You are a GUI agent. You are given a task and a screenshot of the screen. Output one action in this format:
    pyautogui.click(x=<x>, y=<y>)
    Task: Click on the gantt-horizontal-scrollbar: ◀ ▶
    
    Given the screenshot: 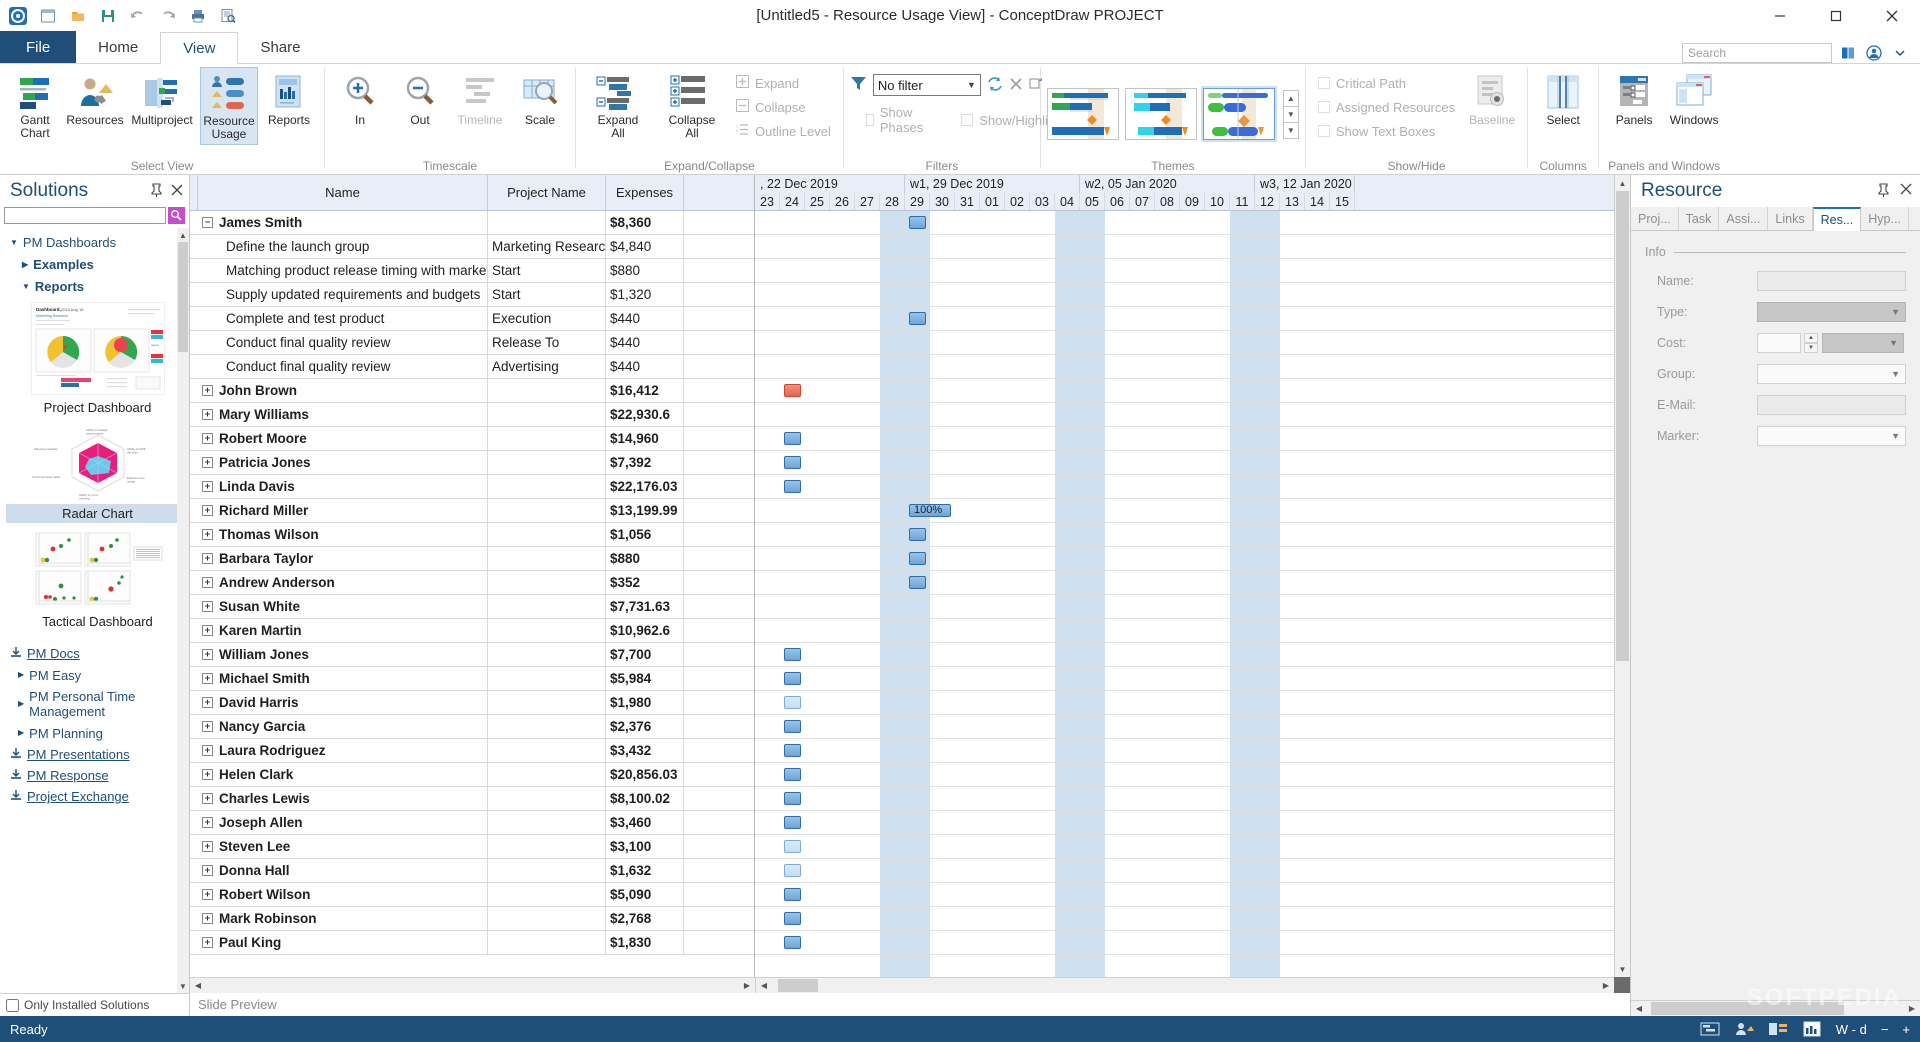 What is the action you would take?
    pyautogui.click(x=1184, y=985)
    